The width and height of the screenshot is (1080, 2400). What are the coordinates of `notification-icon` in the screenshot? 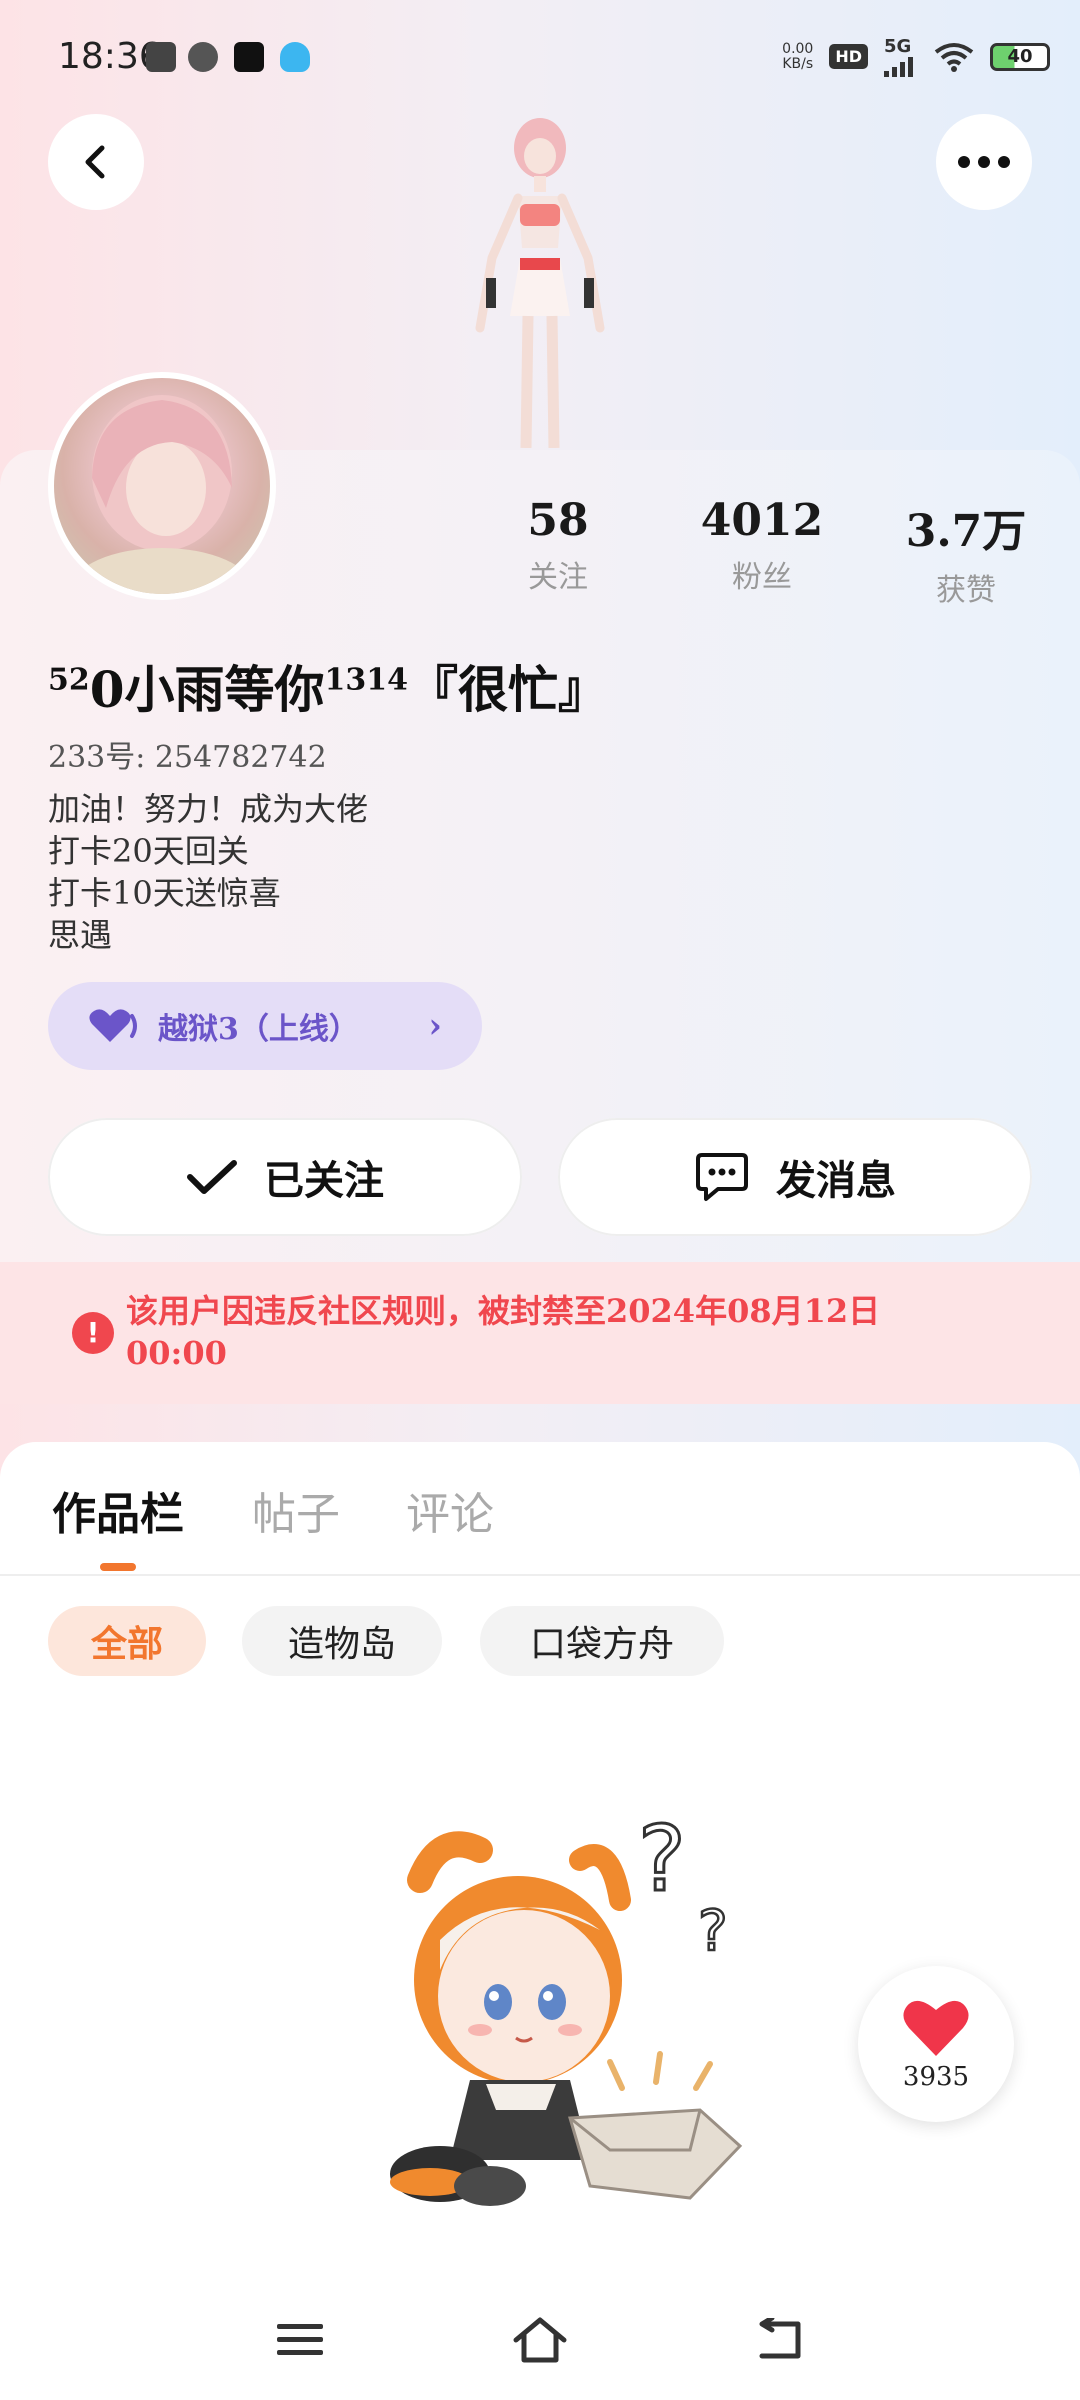 It's located at (161, 57).